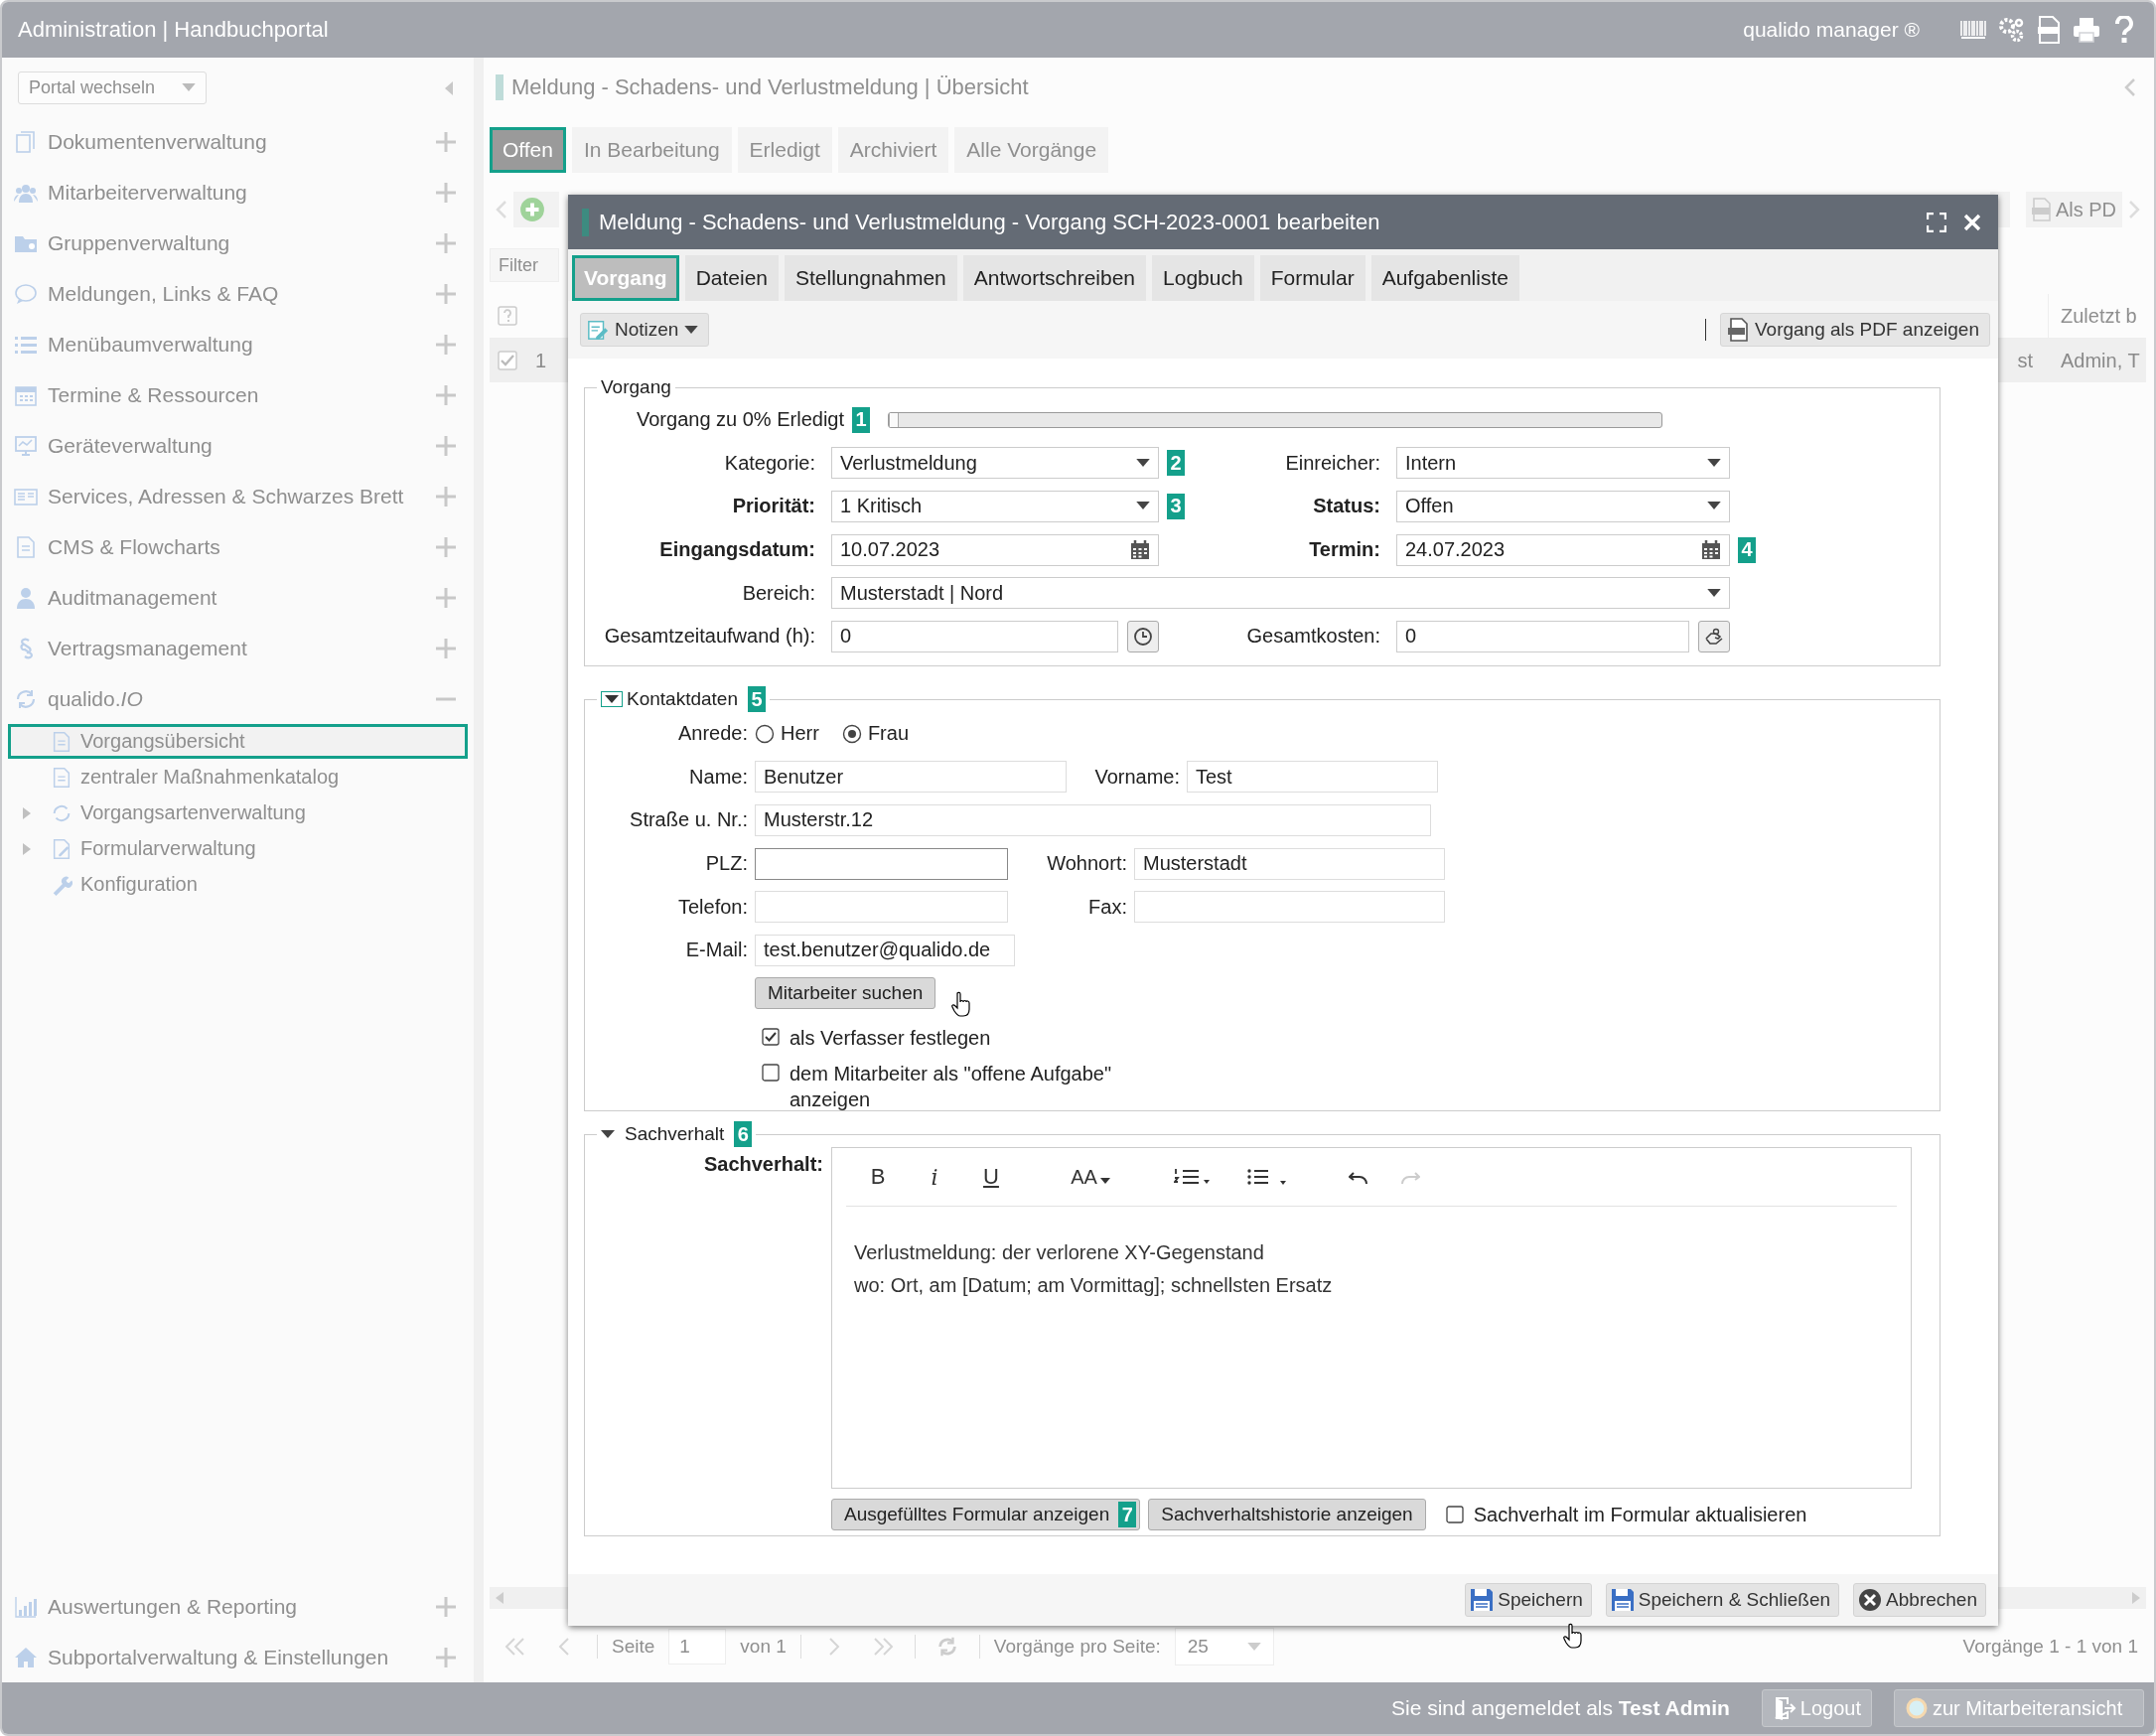 This screenshot has width=2156, height=1736. I want to click on scroll-right-icon, so click(2136, 1598).